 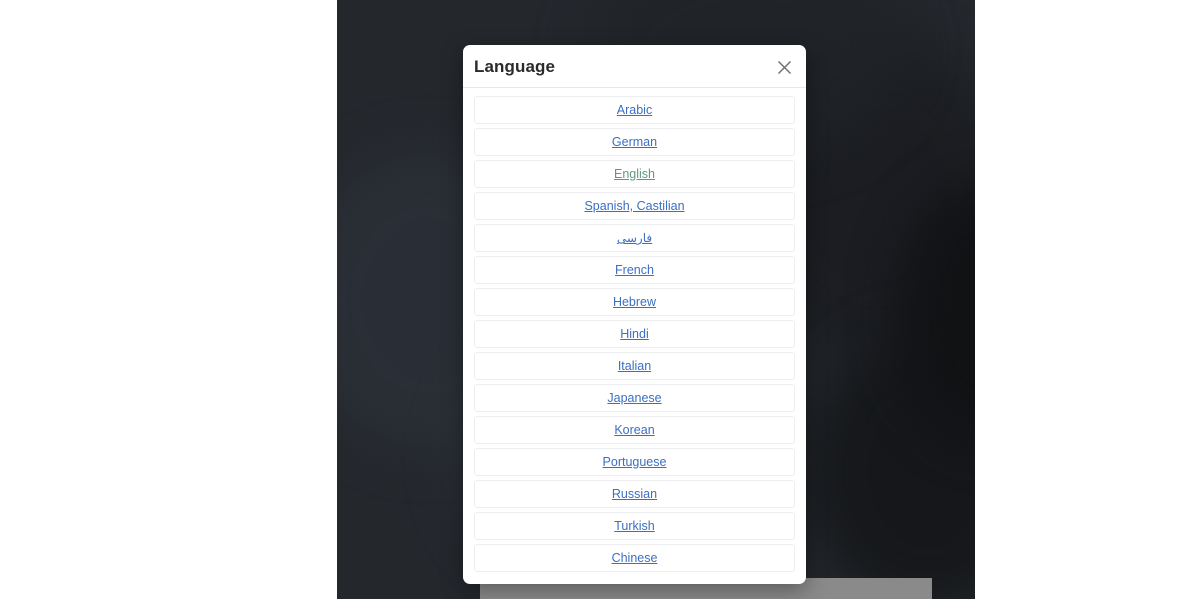 I want to click on language-link: Spanish, Castilian, so click(x=634, y=206).